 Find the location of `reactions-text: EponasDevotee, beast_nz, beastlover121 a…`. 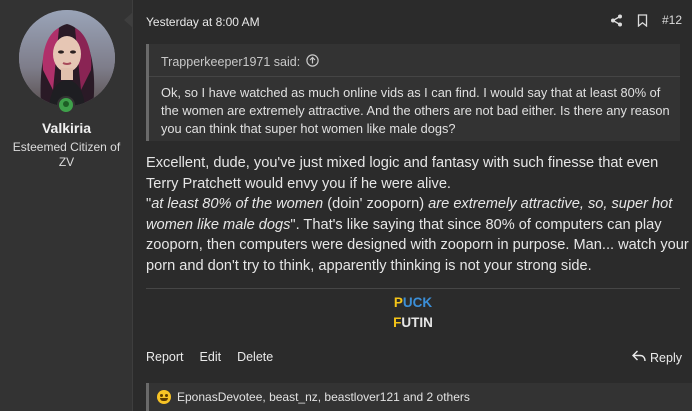

reactions-text: EponasDevotee, beast_nz, beastlover121 a… is located at coordinates (323, 397).